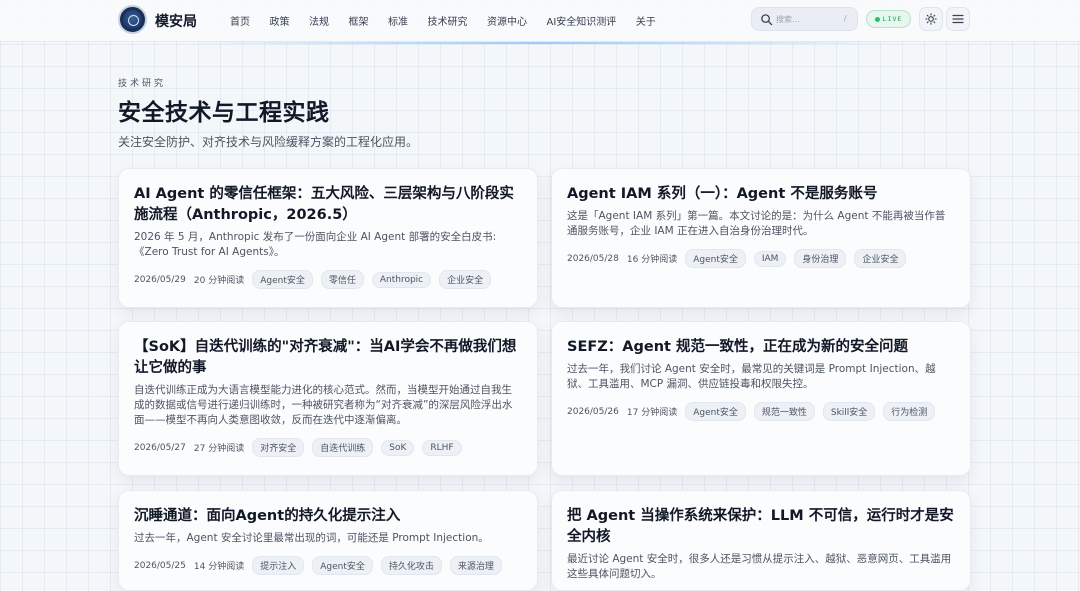 Image resolution: width=1080 pixels, height=591 pixels. I want to click on article-meta: 2026/05/27 27 分钟阅读 对齐安全 自迭代训练 SoK RLHF, so click(328, 447).